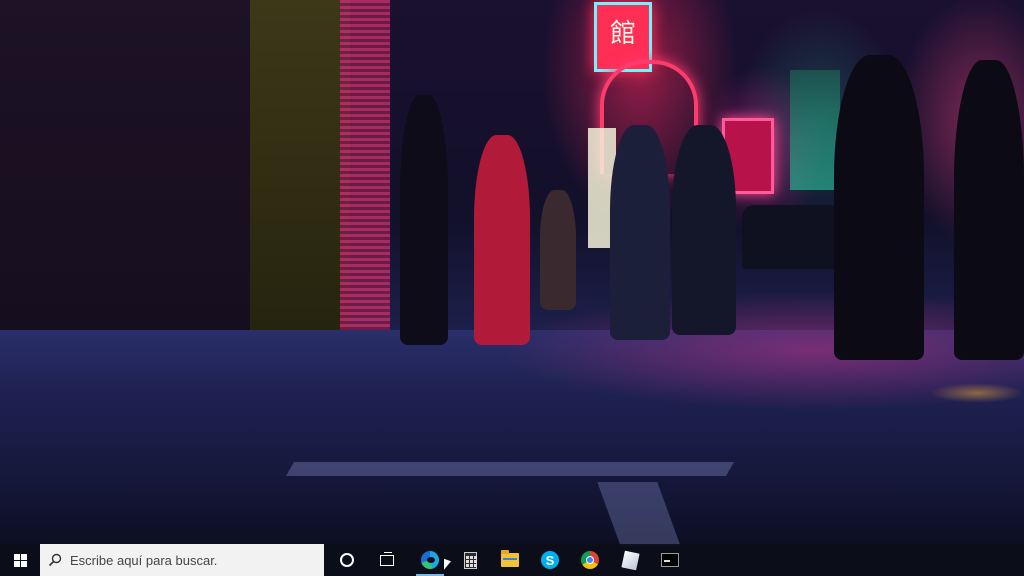  I want to click on task-view-icon, so click(387, 558).